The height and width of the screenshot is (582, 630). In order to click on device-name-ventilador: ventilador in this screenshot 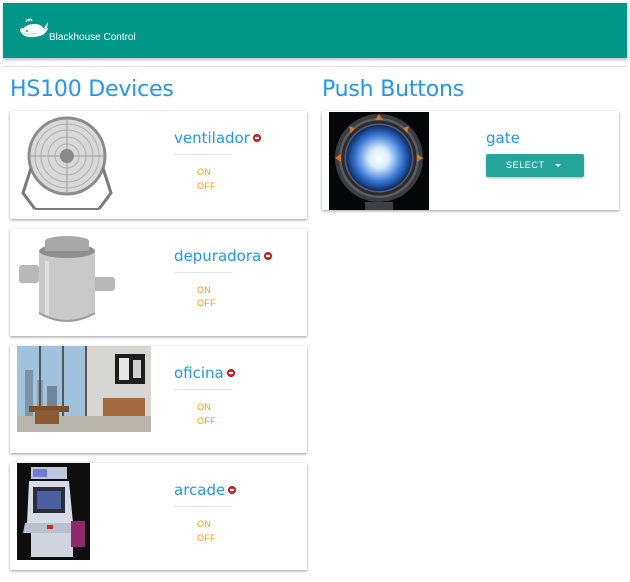, I will do `click(217, 138)`.